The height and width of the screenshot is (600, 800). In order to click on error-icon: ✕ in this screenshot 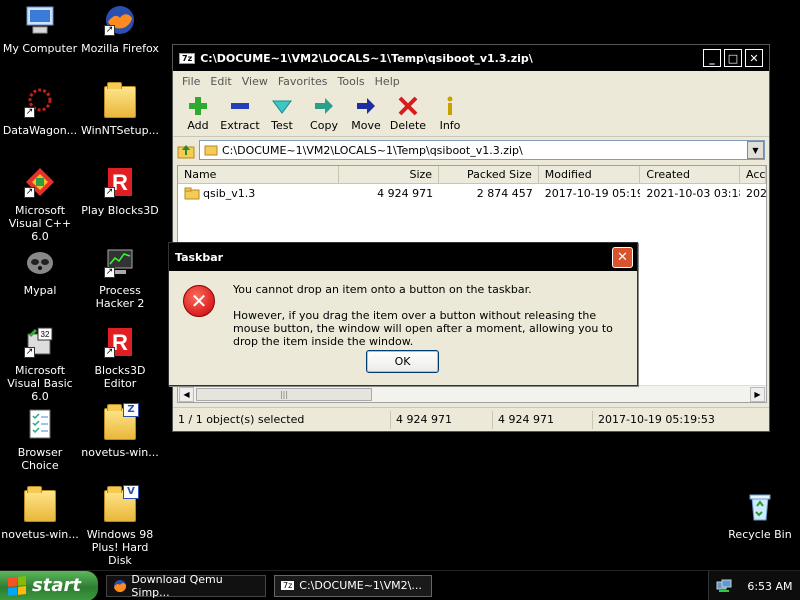, I will do `click(199, 301)`.